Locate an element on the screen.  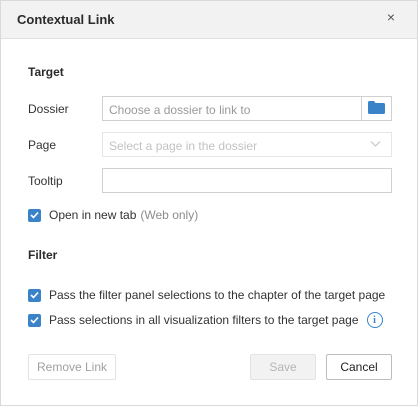
open-new-tab-checkbox is located at coordinates (34, 215).